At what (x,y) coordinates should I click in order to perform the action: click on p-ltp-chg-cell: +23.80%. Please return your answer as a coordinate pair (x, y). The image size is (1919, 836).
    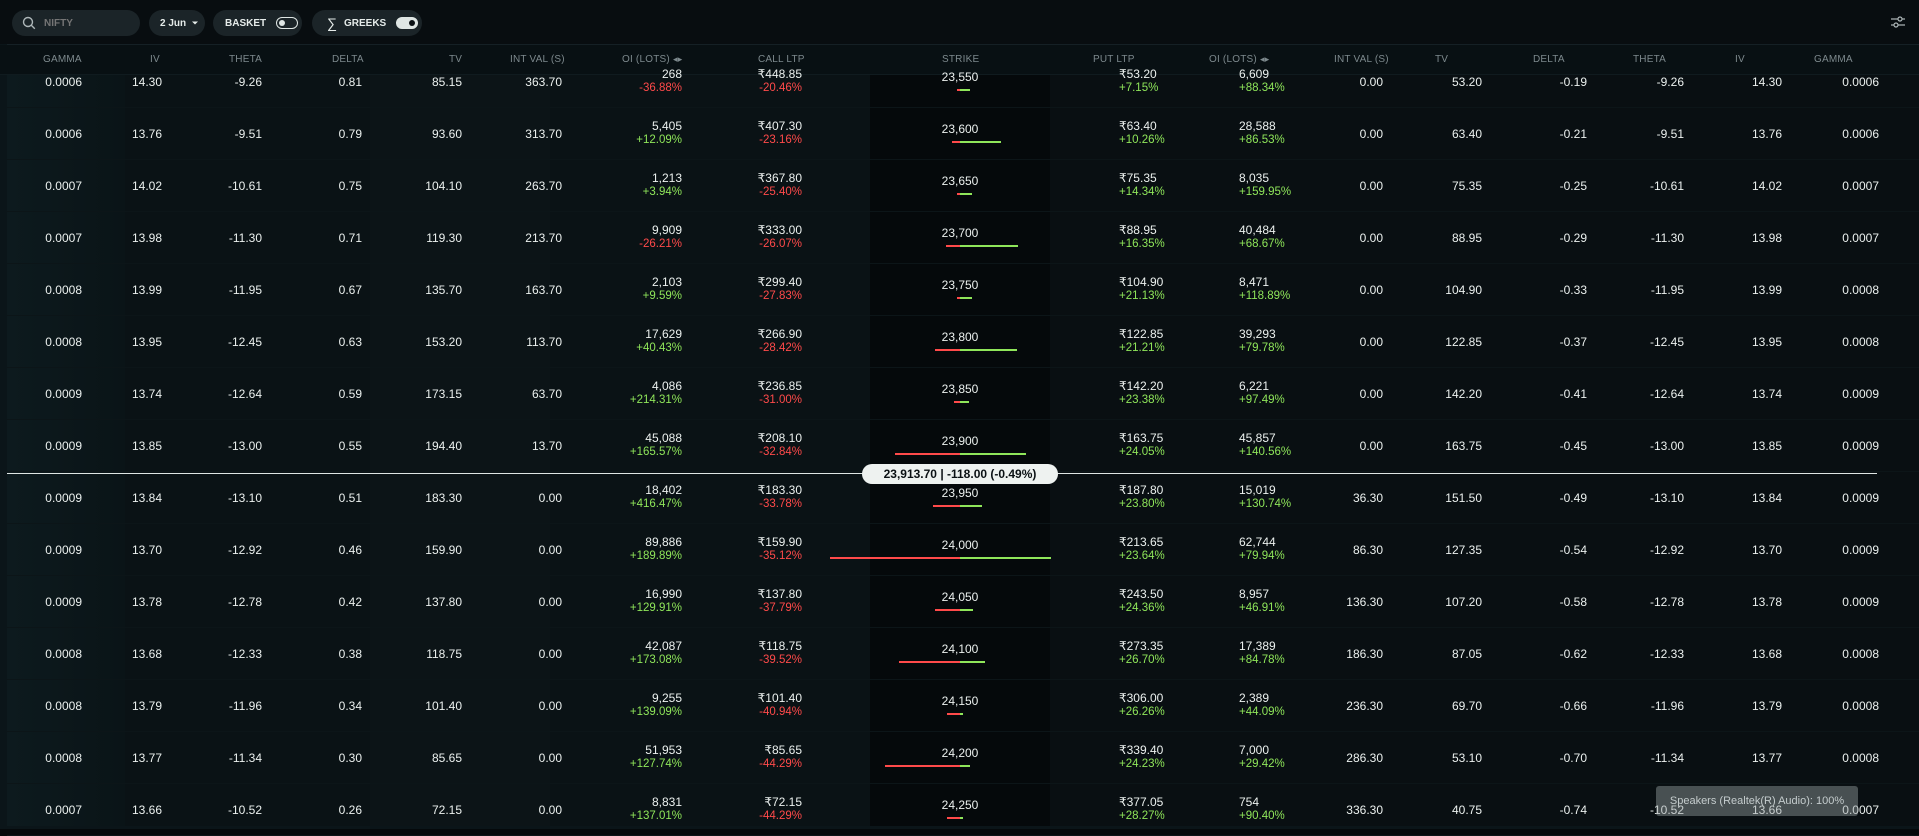
    Looking at the image, I should click on (1142, 504).